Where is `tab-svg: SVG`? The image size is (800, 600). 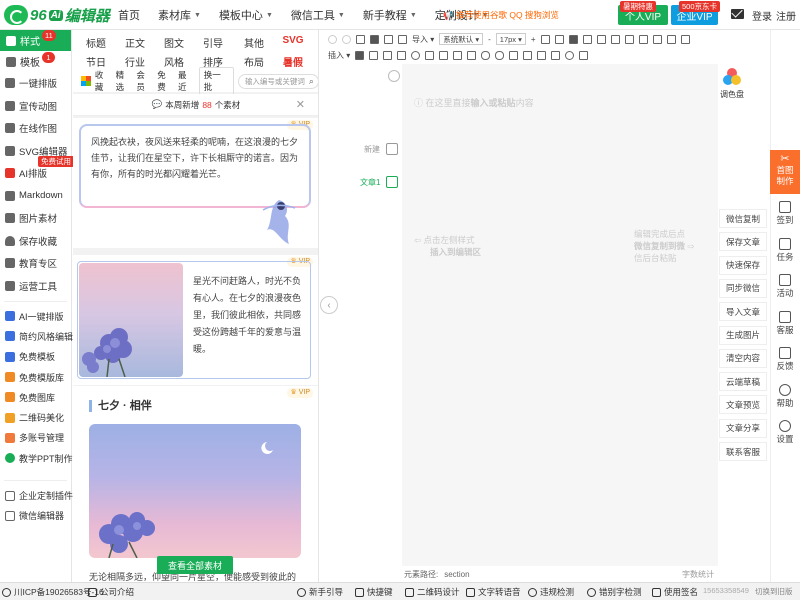 tab-svg: SVG is located at coordinates (293, 40).